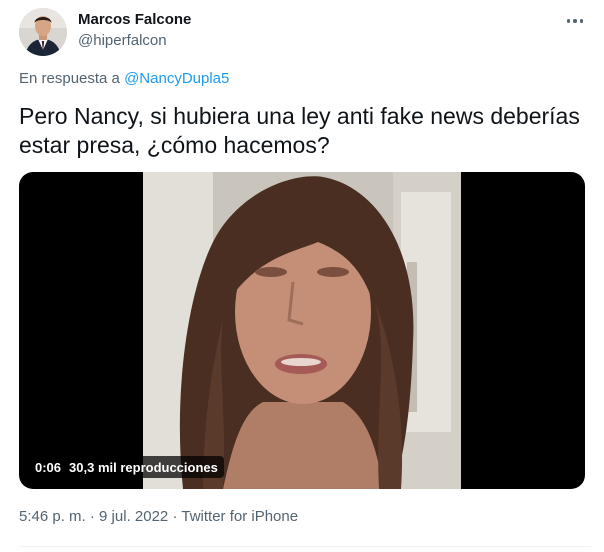 This screenshot has height=552, width=604. I want to click on video-view-count: 30,3 mil reproducciones, so click(143, 467).